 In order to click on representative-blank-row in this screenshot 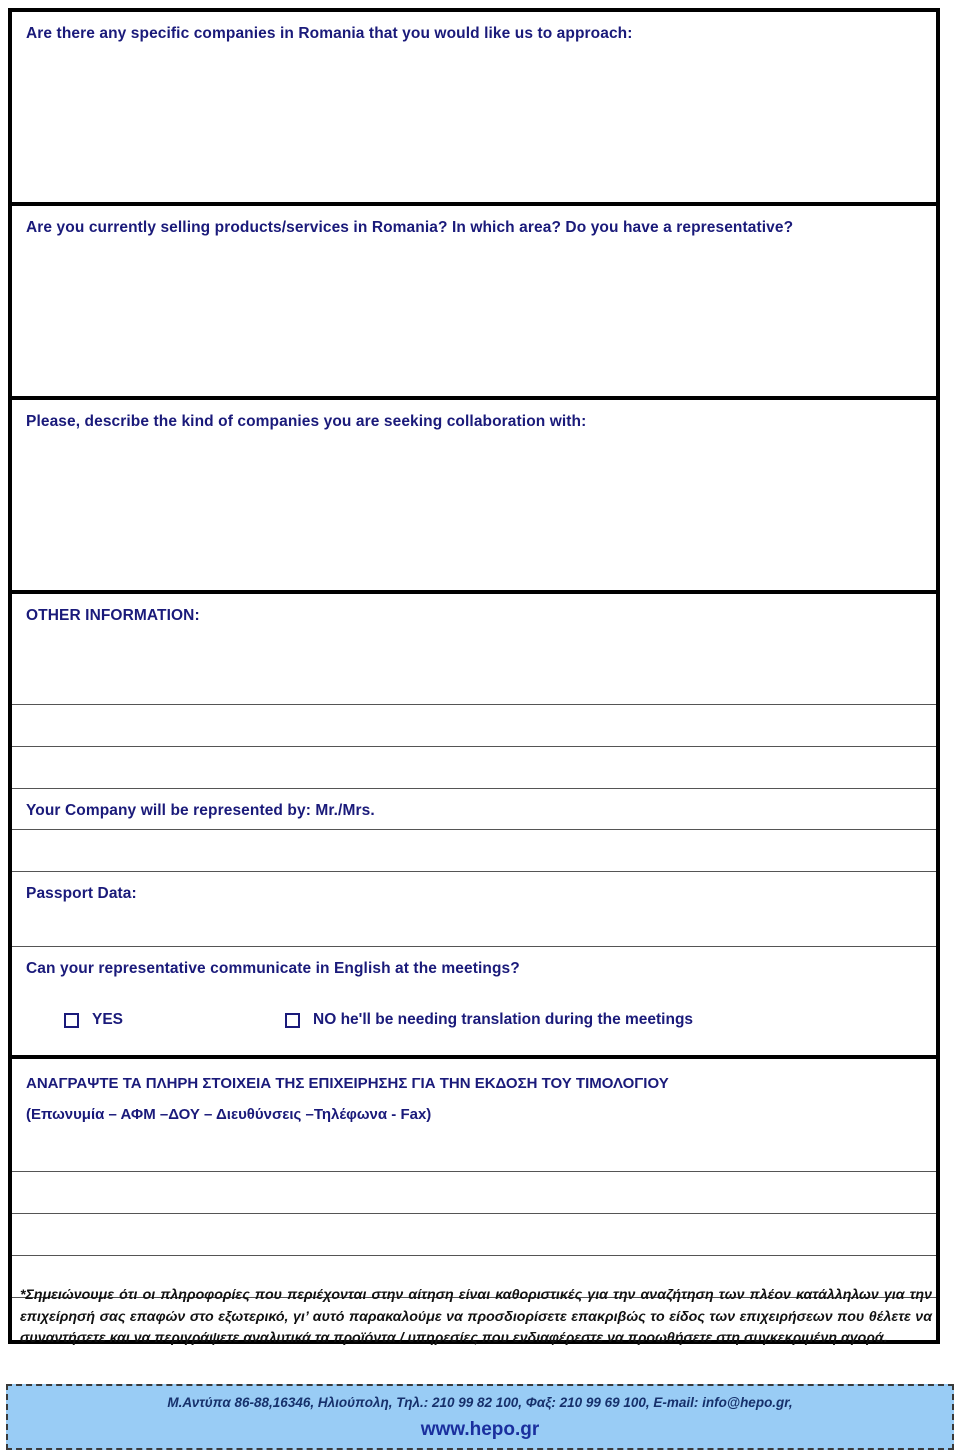, I will do `click(474, 851)`.